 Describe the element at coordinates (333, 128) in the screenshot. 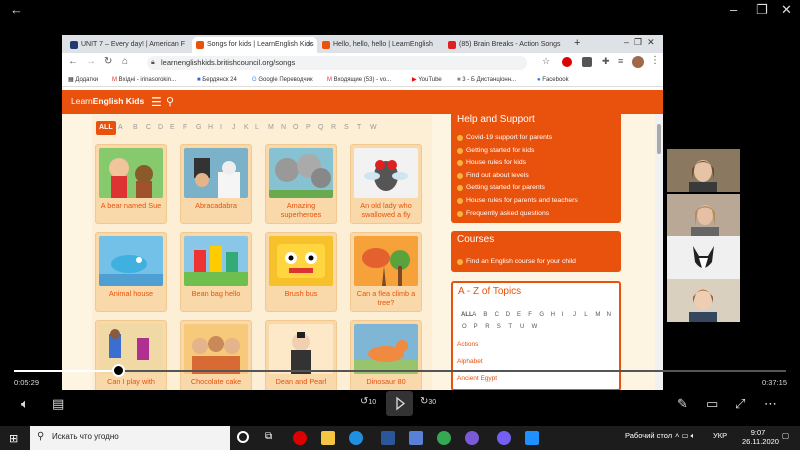

I see `alphabet-filter-r: R` at that location.